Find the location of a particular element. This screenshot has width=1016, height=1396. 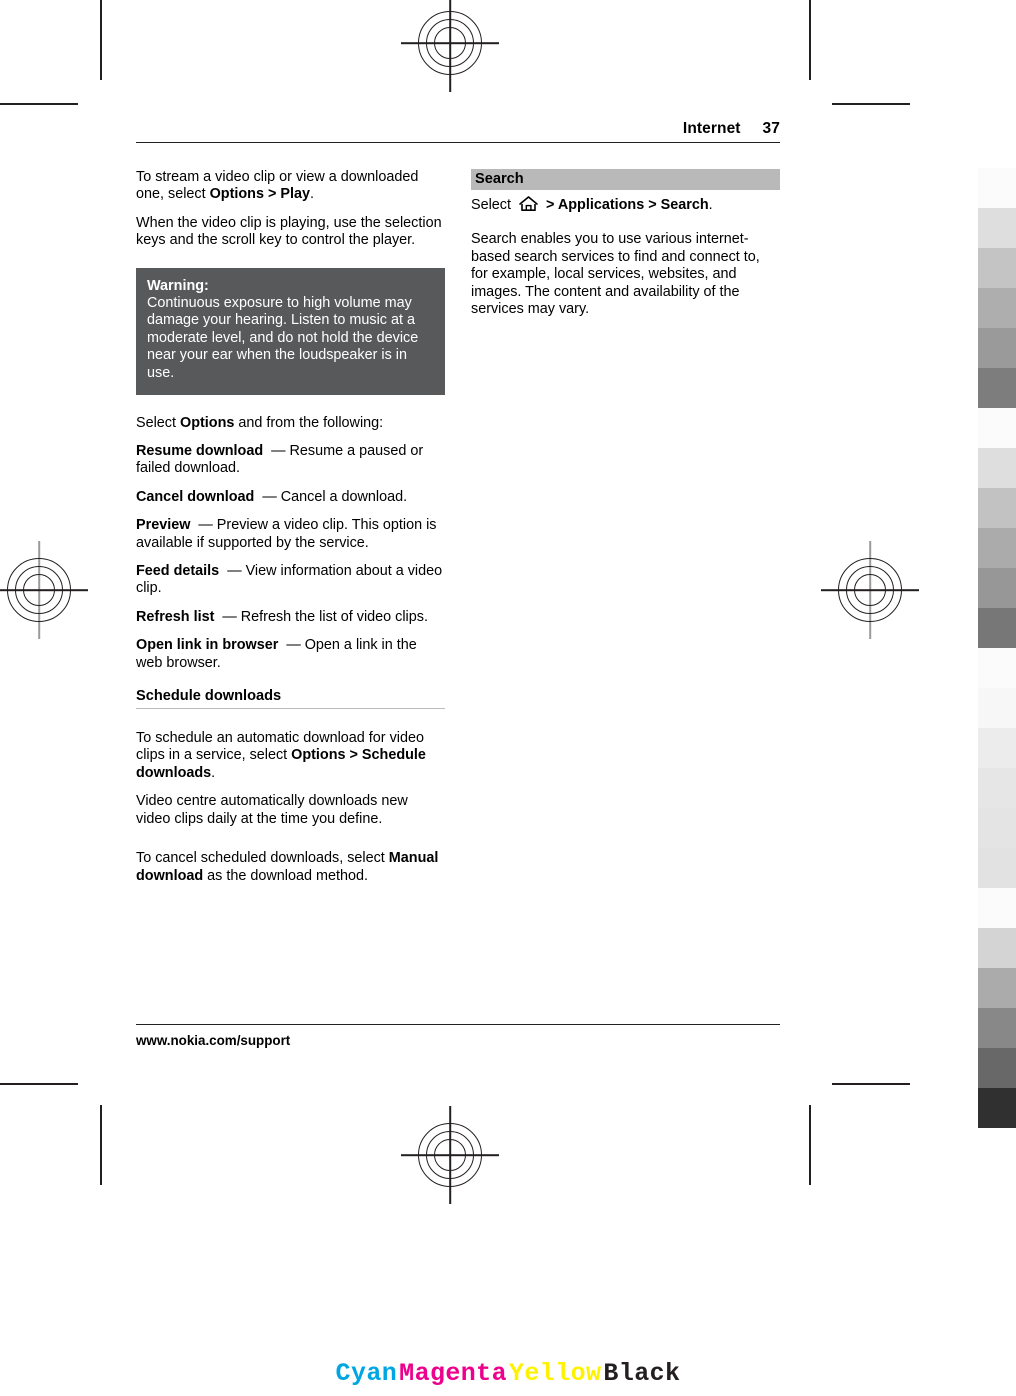

cmyk-color-bar: CyanMagentaYellowBlack is located at coordinates (508, 1373).